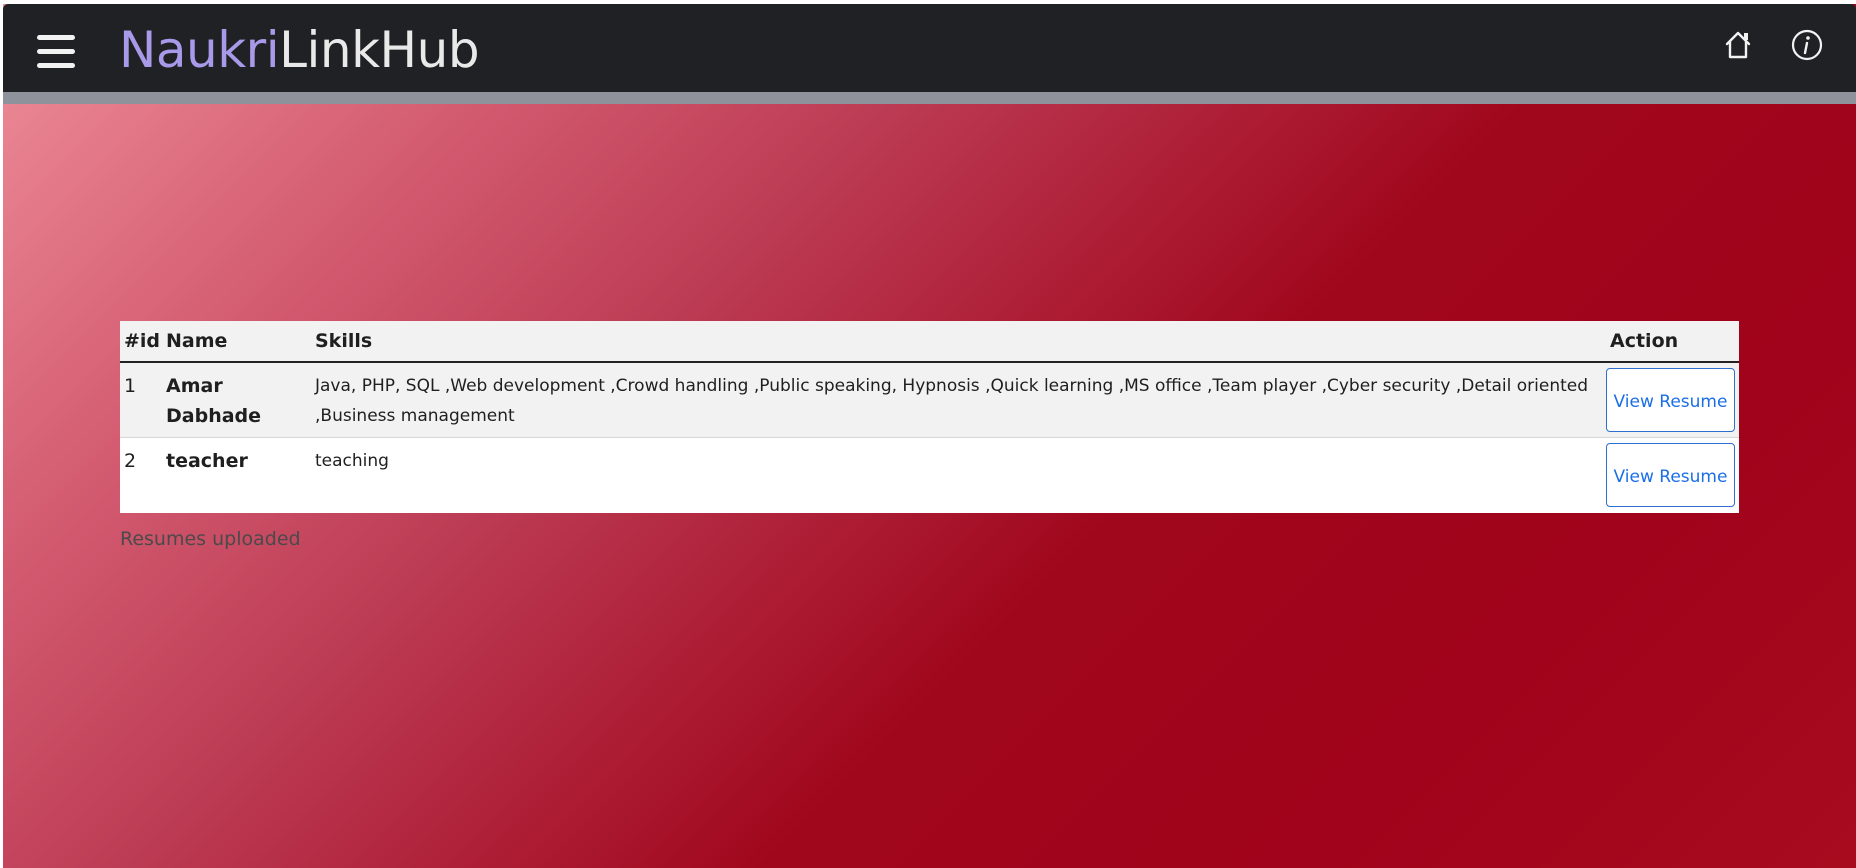 This screenshot has width=1856, height=868. I want to click on brand-part1: Naukri, so click(199, 50).